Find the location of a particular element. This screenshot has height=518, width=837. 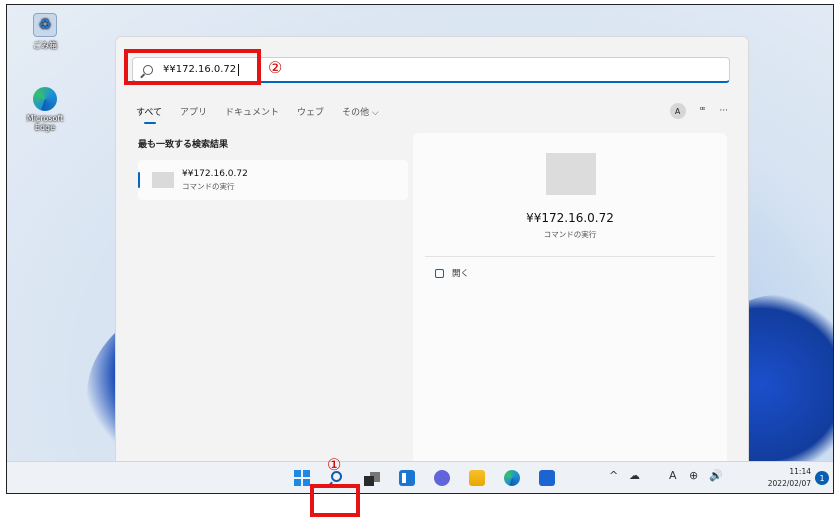

best-match-heading: 最も一致する検索結果 is located at coordinates (183, 145).